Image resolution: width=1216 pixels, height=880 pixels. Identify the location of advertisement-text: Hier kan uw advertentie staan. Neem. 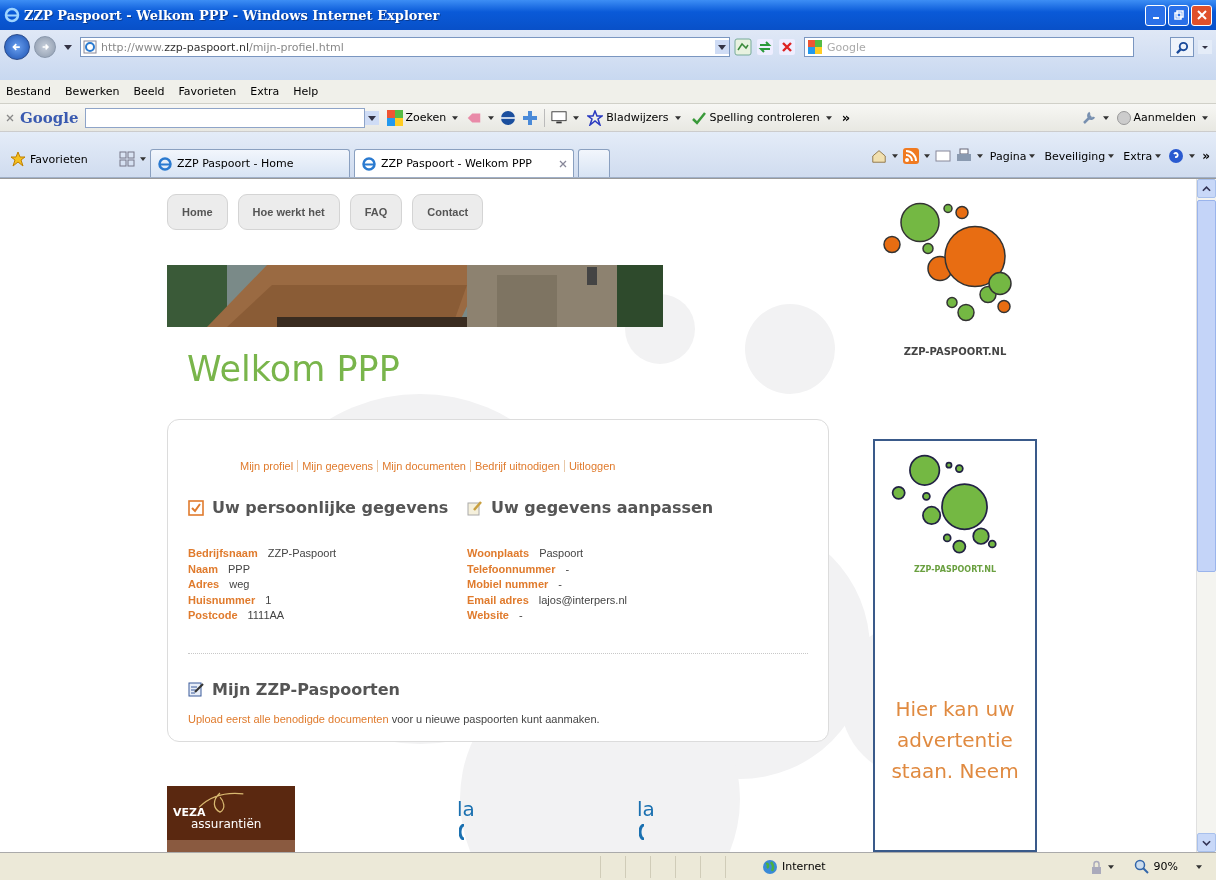
(955, 740).